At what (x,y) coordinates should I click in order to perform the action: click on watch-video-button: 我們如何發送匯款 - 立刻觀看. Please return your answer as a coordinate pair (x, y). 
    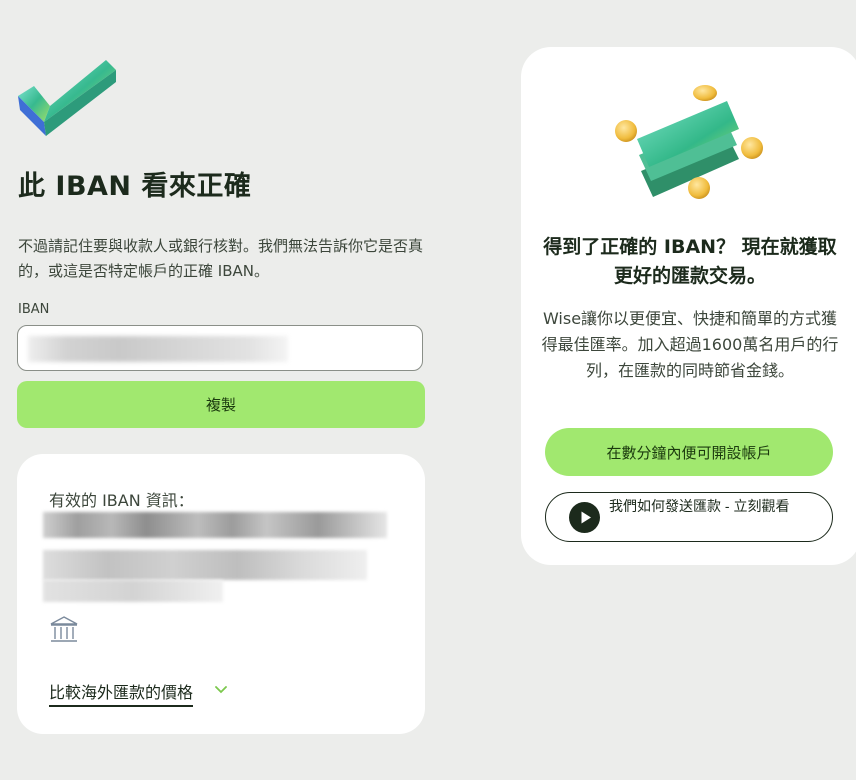
    Looking at the image, I should click on (689, 517).